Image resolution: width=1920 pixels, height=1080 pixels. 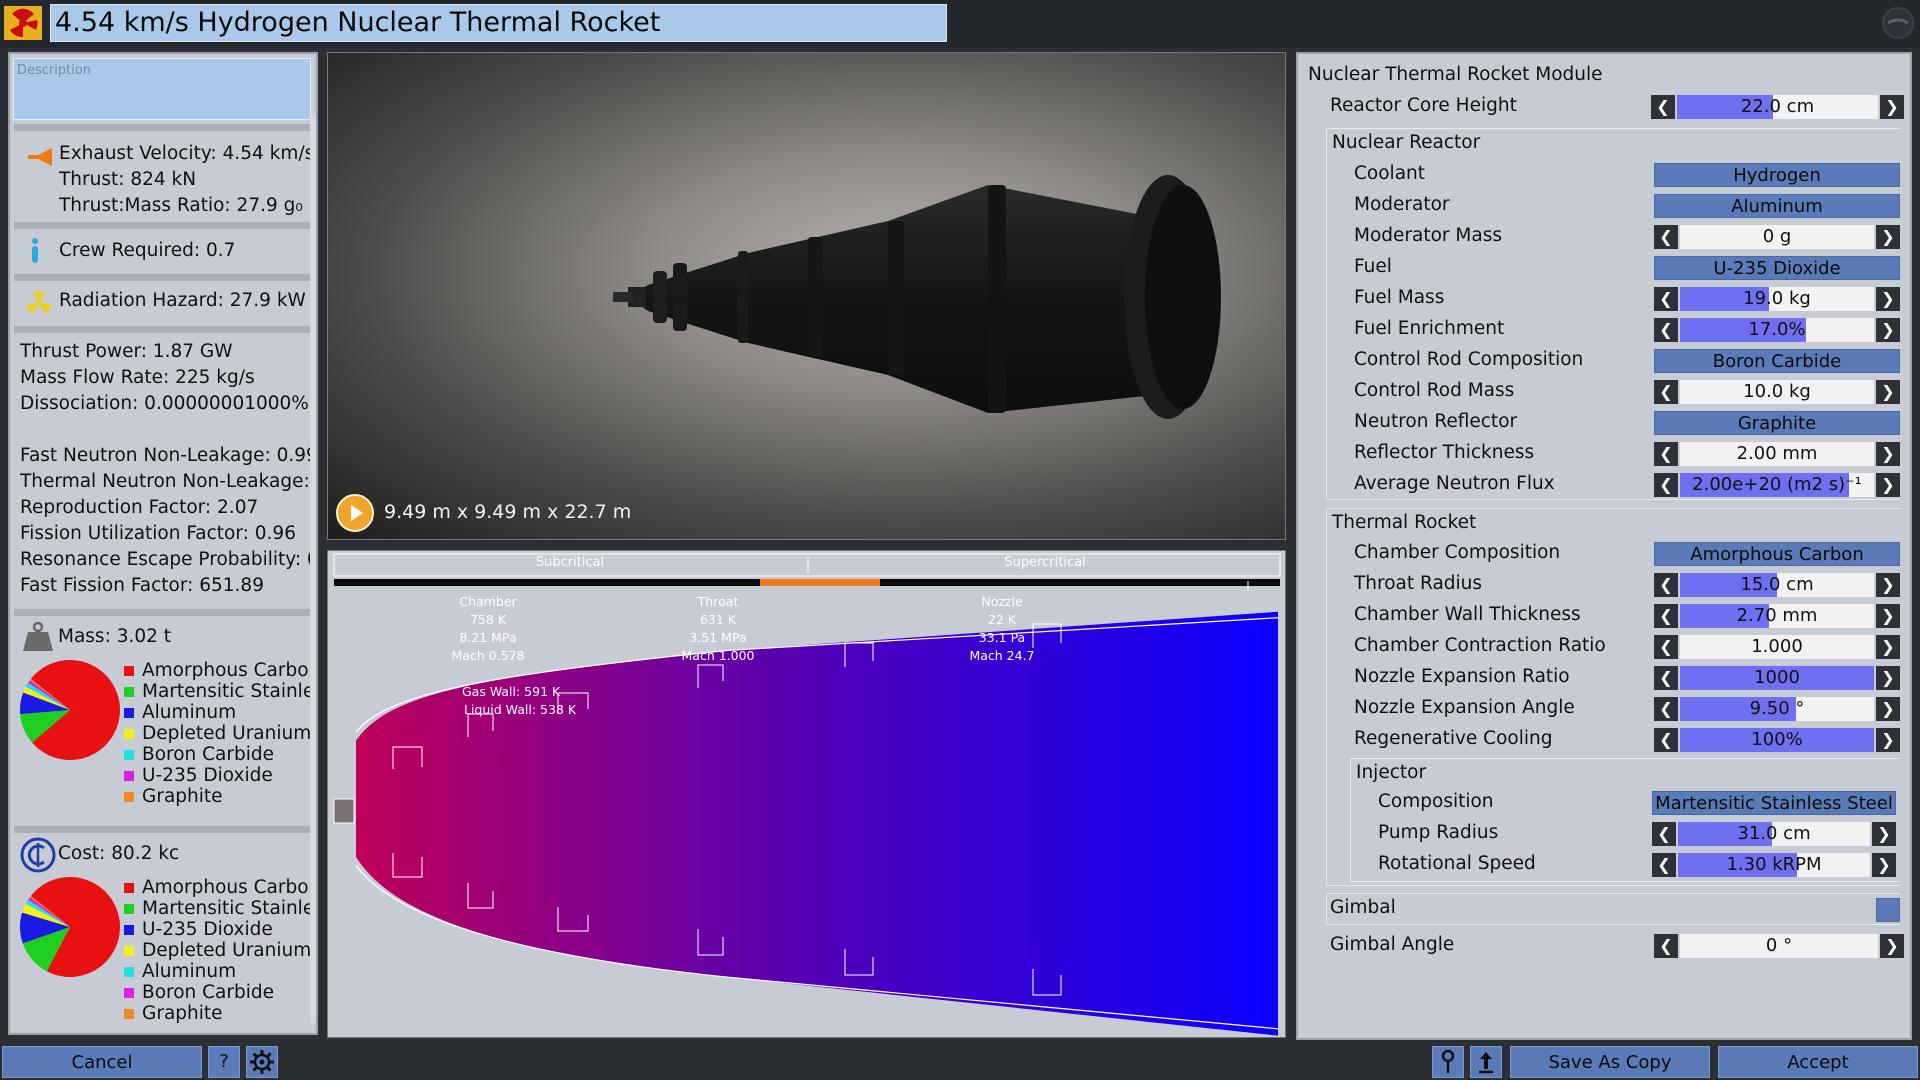 I want to click on nozzle-expansion-angle-spinner: ❮ 9.50 ° ❯, so click(x=1777, y=709).